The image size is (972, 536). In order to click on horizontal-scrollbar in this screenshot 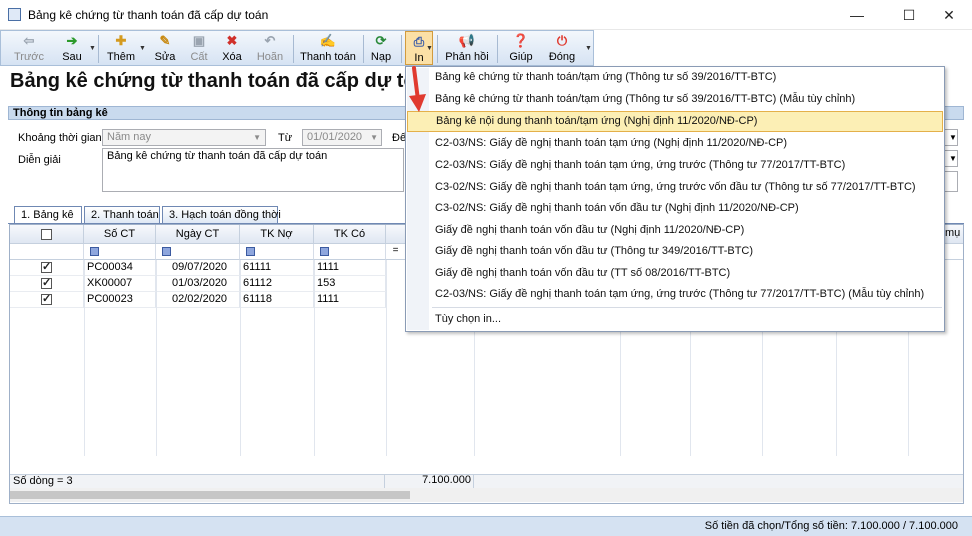, I will do `click(486, 495)`.